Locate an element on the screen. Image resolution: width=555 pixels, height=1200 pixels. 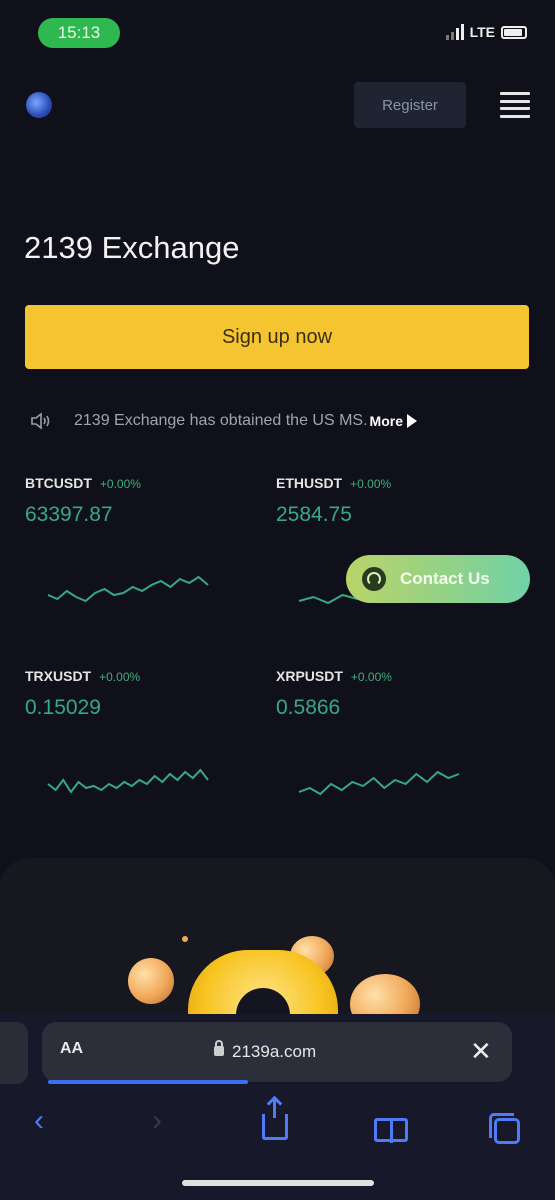
forward-icon: › is located at coordinates (157, 1121).